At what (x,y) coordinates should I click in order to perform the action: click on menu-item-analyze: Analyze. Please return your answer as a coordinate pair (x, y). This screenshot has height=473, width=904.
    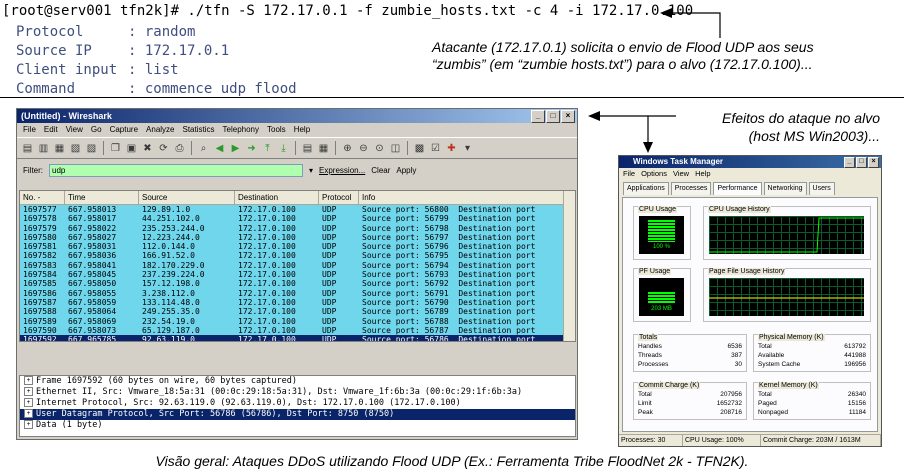
    Looking at the image, I should click on (160, 130).